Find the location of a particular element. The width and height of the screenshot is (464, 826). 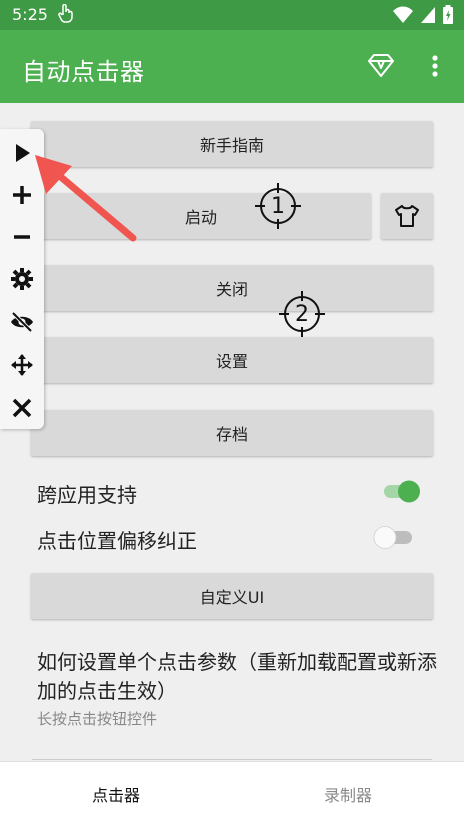

skin-button is located at coordinates (407, 216).